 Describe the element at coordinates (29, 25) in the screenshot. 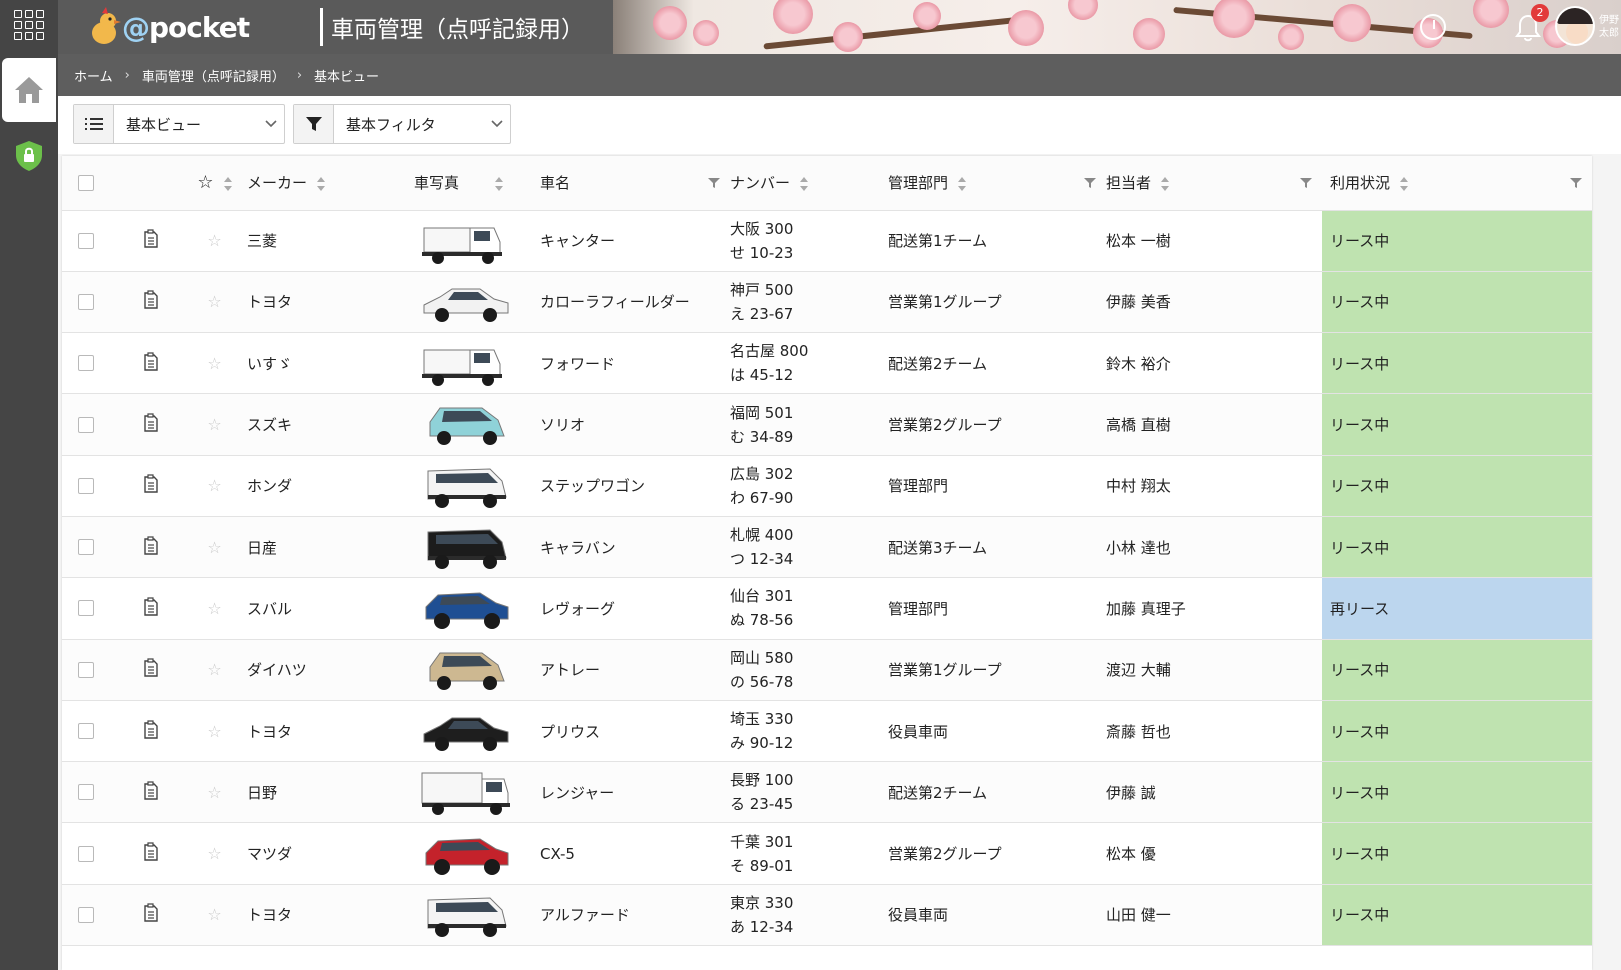

I see `apps-grid-icon` at that location.